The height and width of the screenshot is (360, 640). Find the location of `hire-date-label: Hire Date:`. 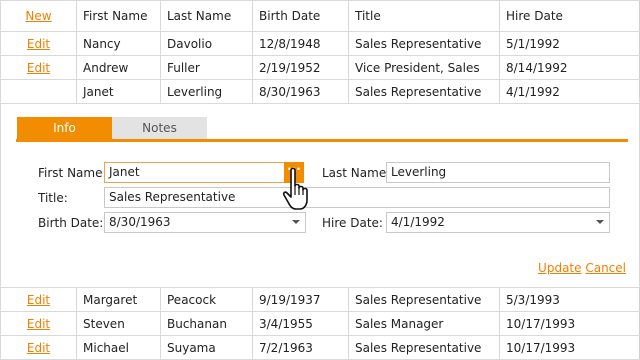

hire-date-label: Hire Date: is located at coordinates (352, 223).